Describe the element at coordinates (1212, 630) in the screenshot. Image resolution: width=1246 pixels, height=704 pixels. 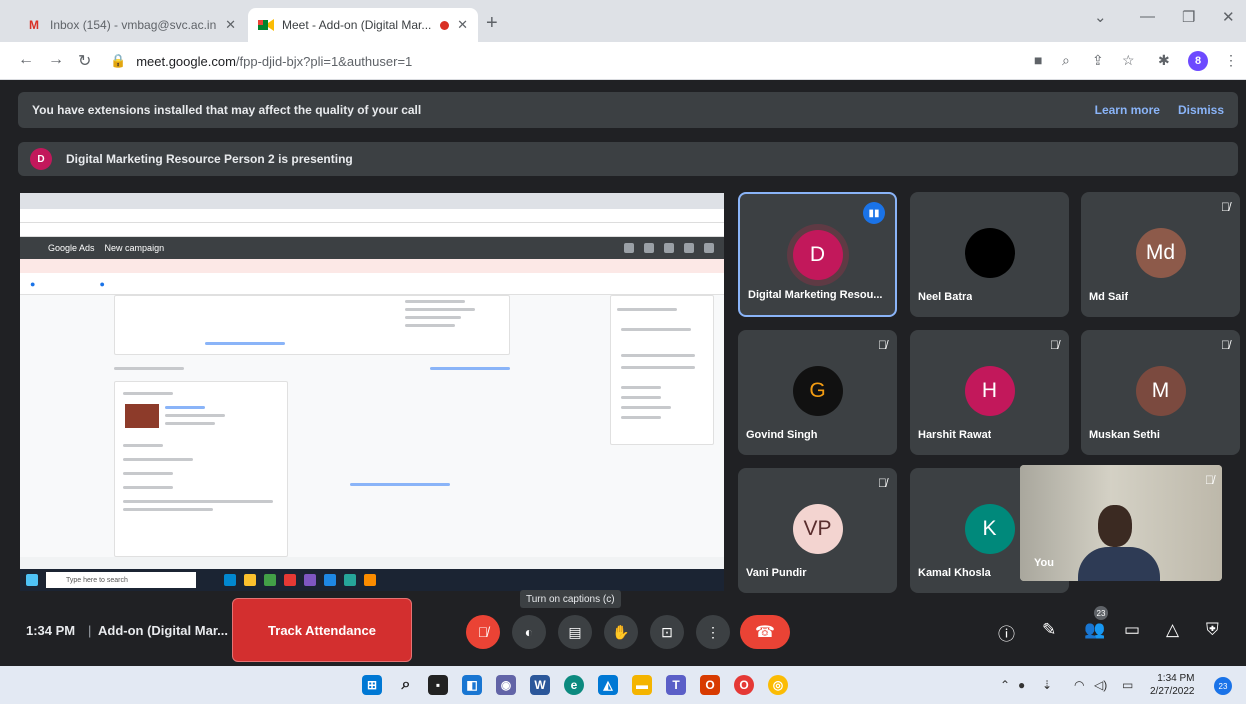
I see `host-controls-icon: ⛨` at that location.